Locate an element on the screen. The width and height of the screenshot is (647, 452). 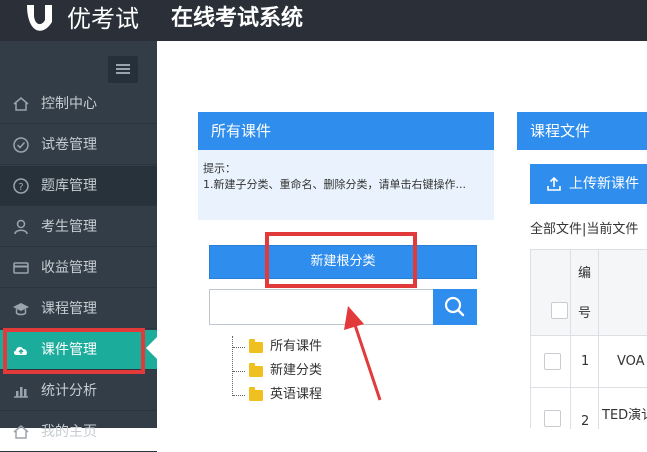
question-circle-icon: ? is located at coordinates (21, 186).